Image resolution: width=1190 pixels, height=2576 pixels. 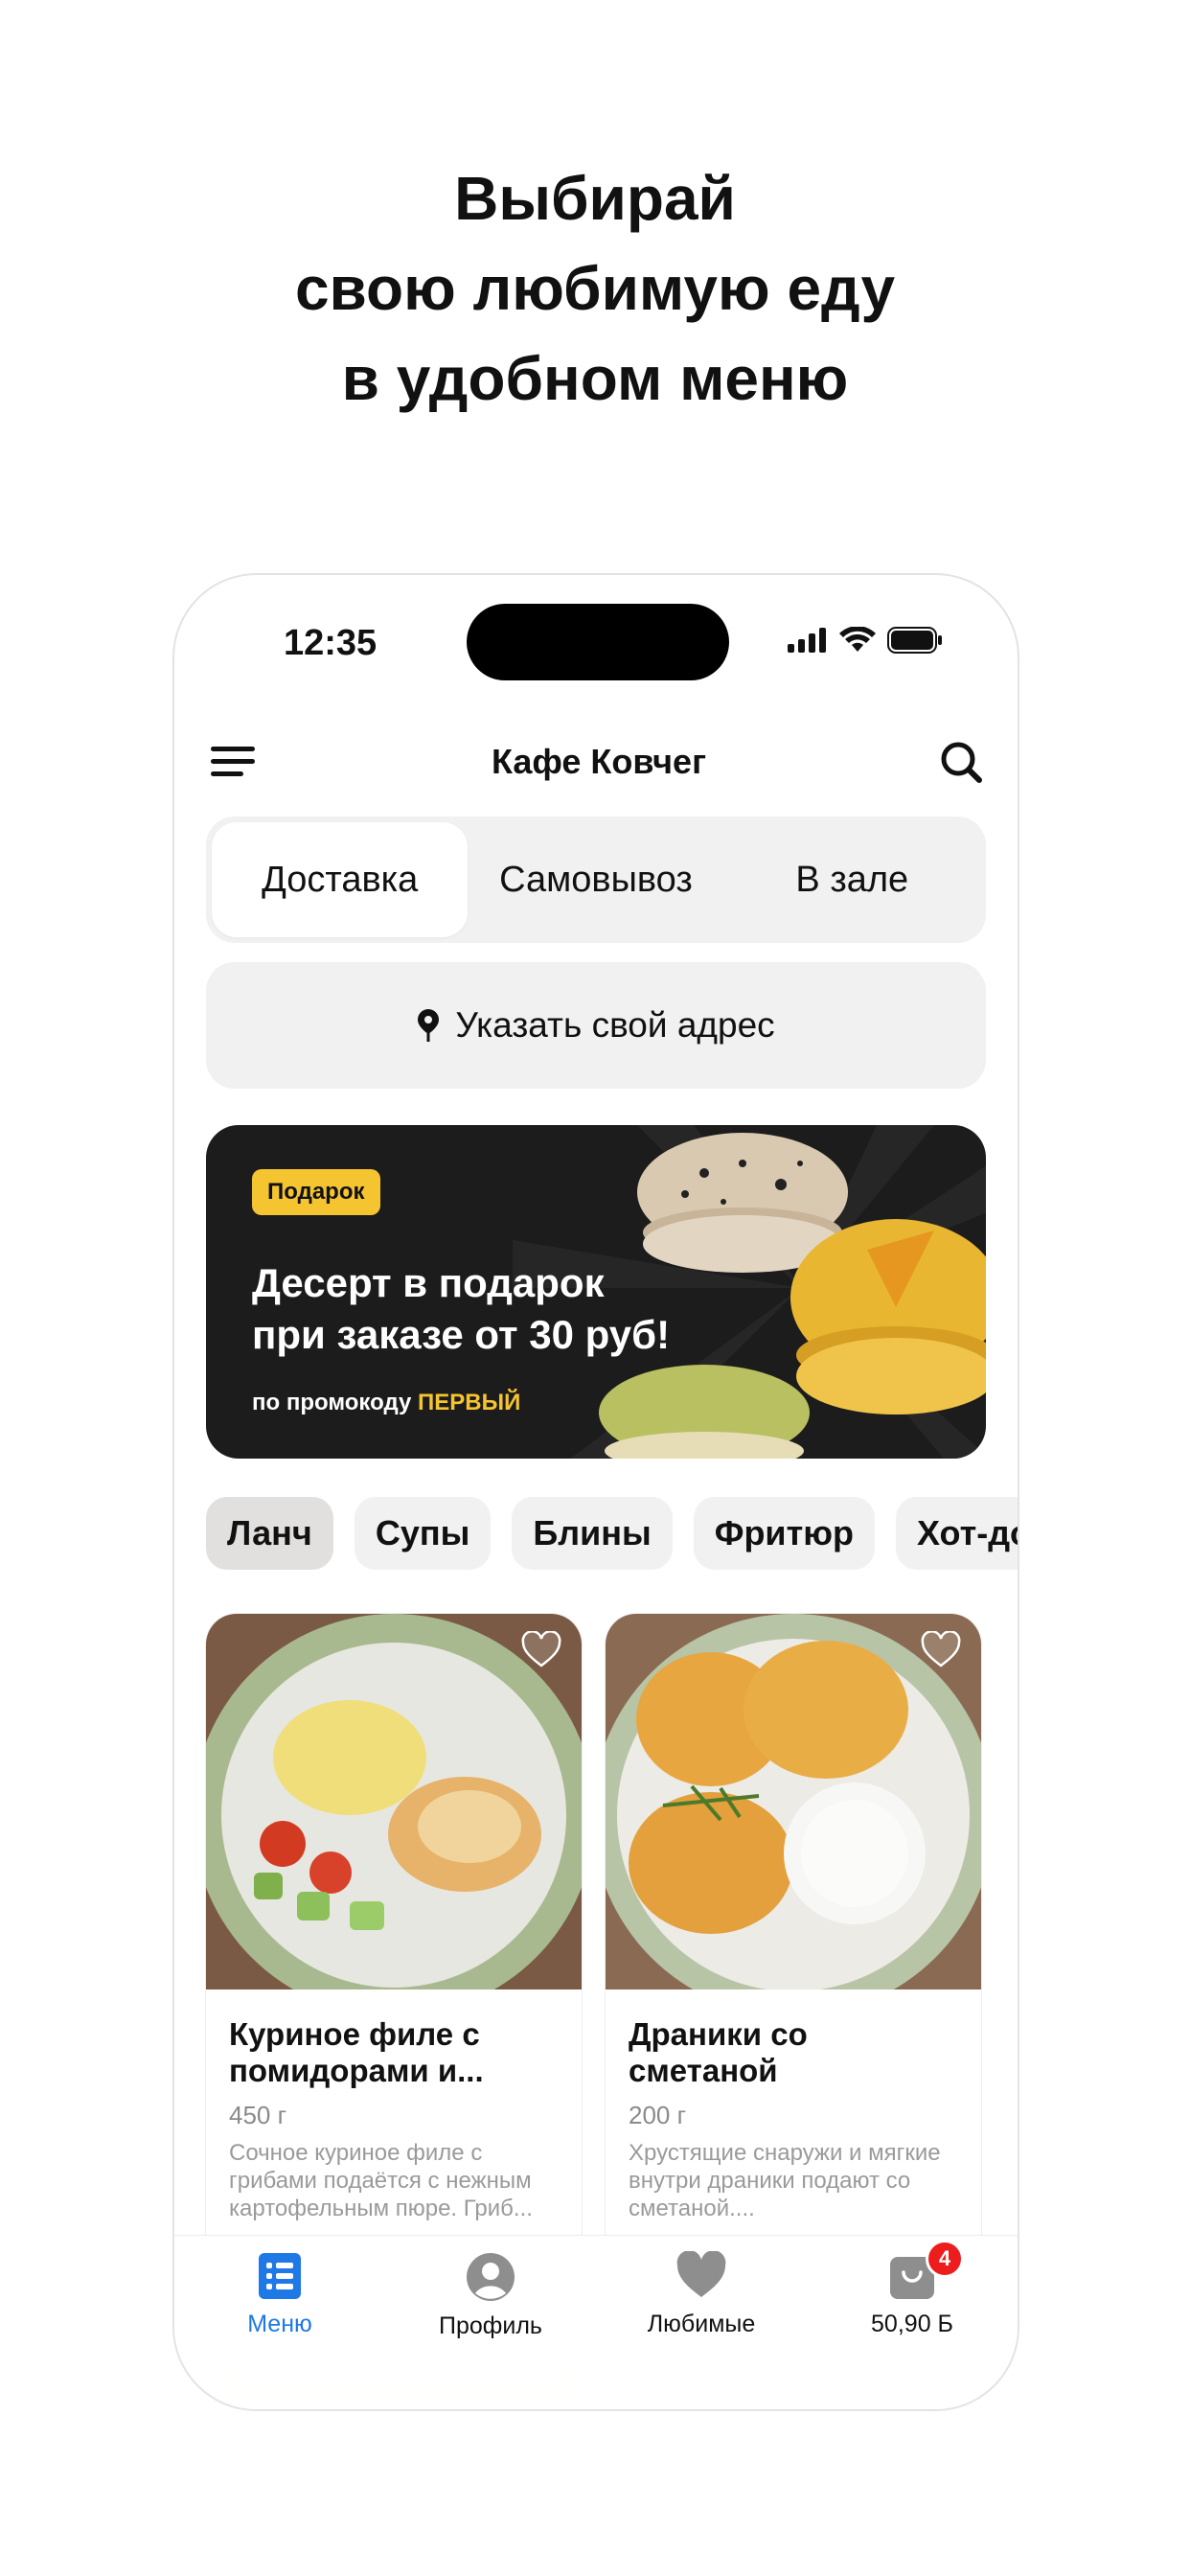 I want to click on macaron-pistachio-icon, so click(x=704, y=1412).